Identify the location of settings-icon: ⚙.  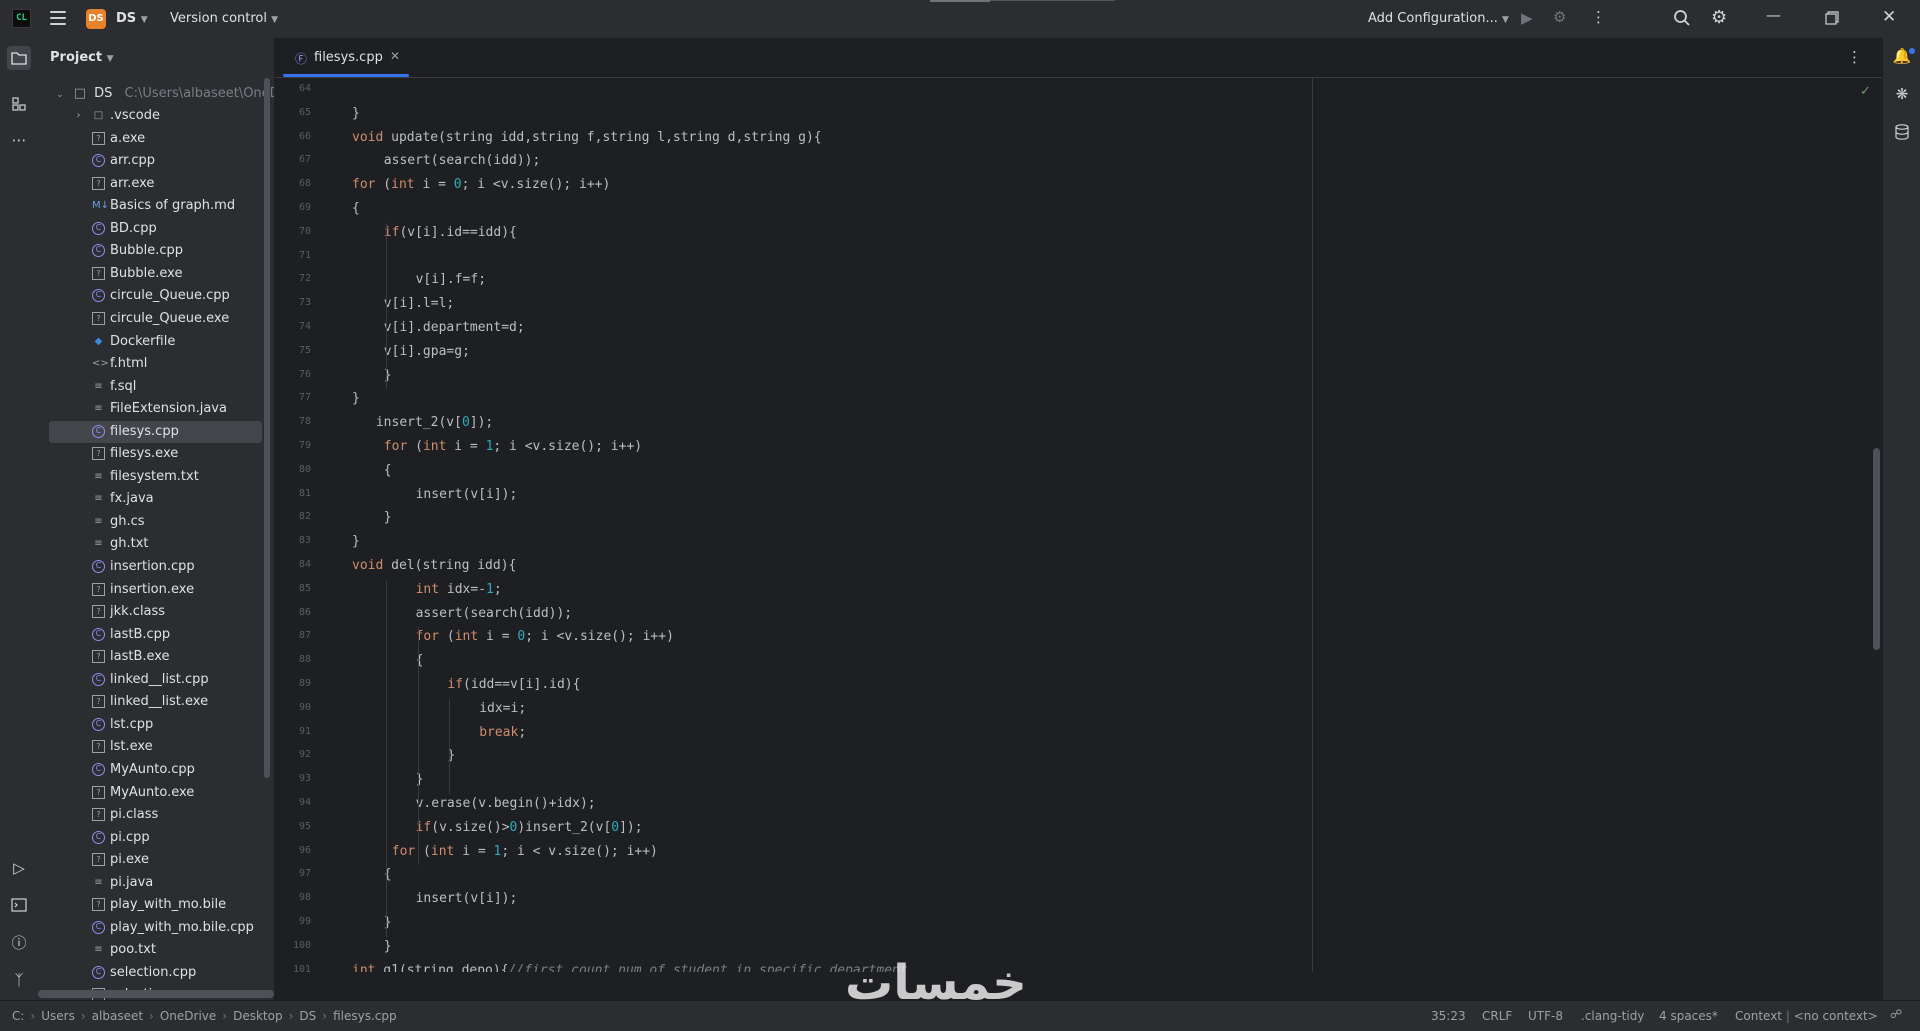
(1719, 17).